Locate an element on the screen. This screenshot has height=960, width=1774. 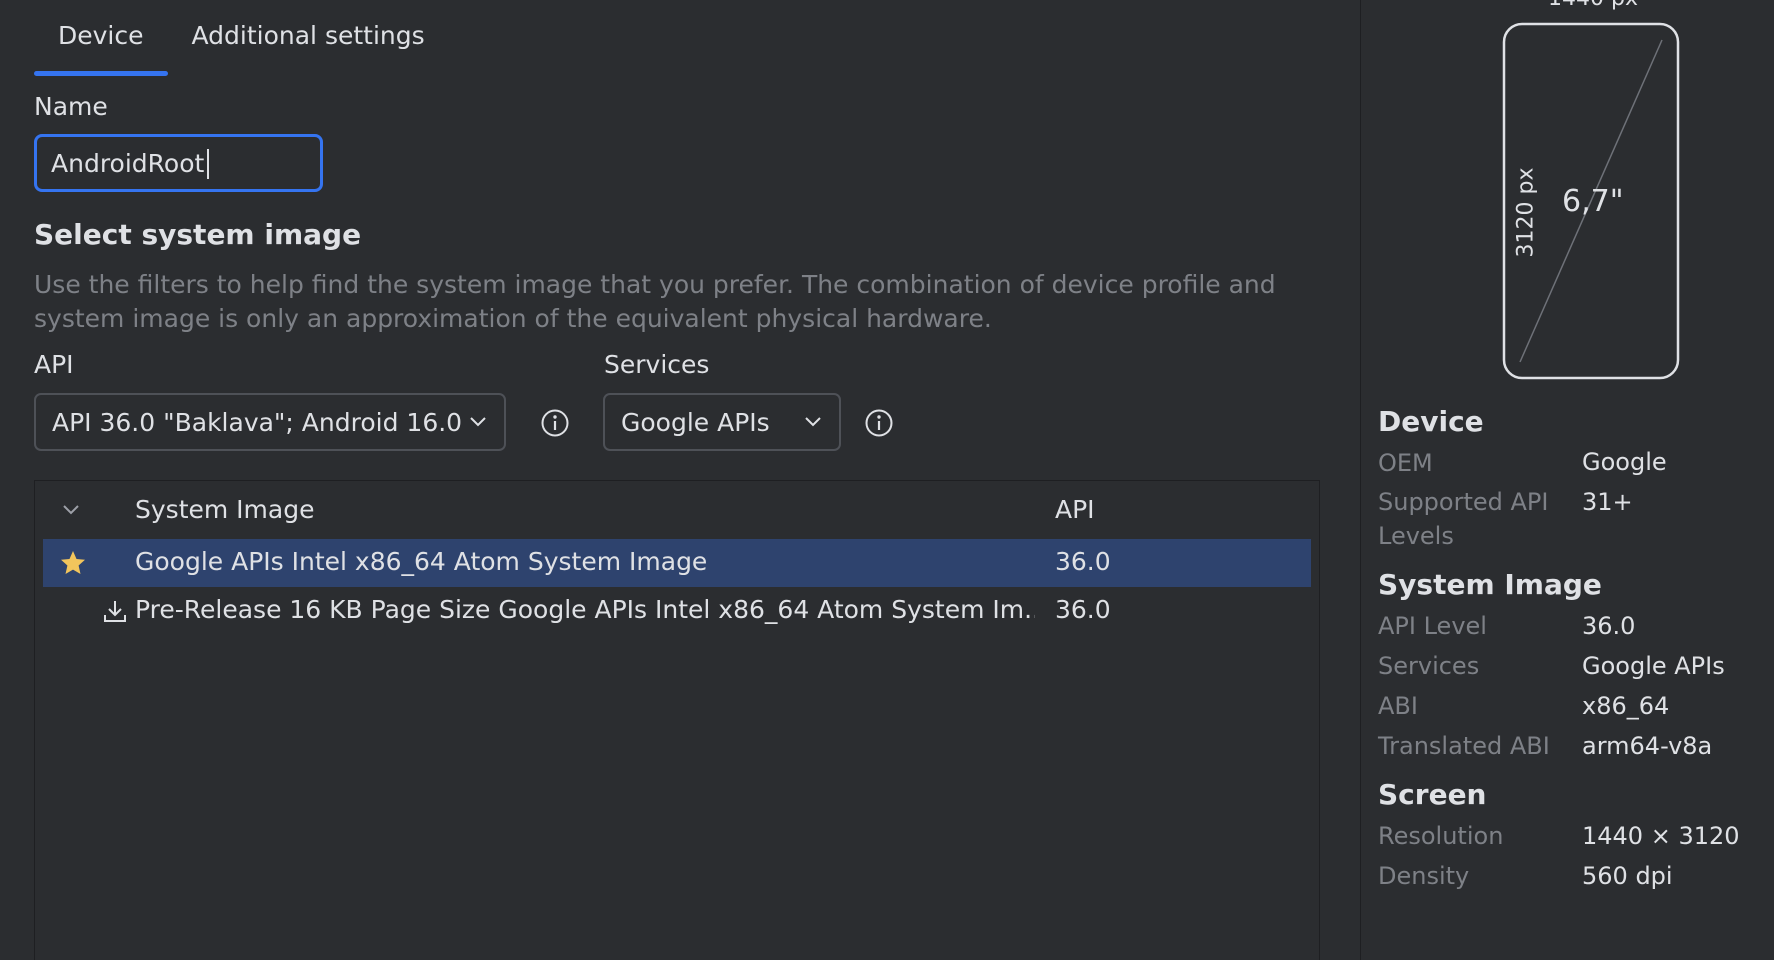
tab-device: Device is located at coordinates (101, 38).